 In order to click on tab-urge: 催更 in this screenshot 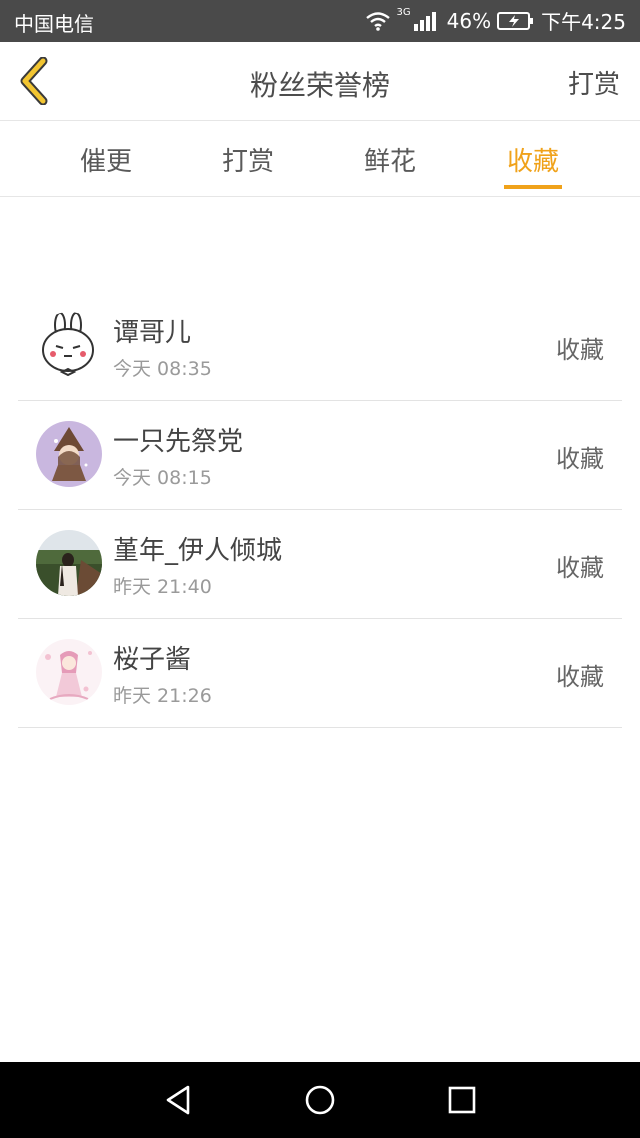, I will do `click(106, 159)`.